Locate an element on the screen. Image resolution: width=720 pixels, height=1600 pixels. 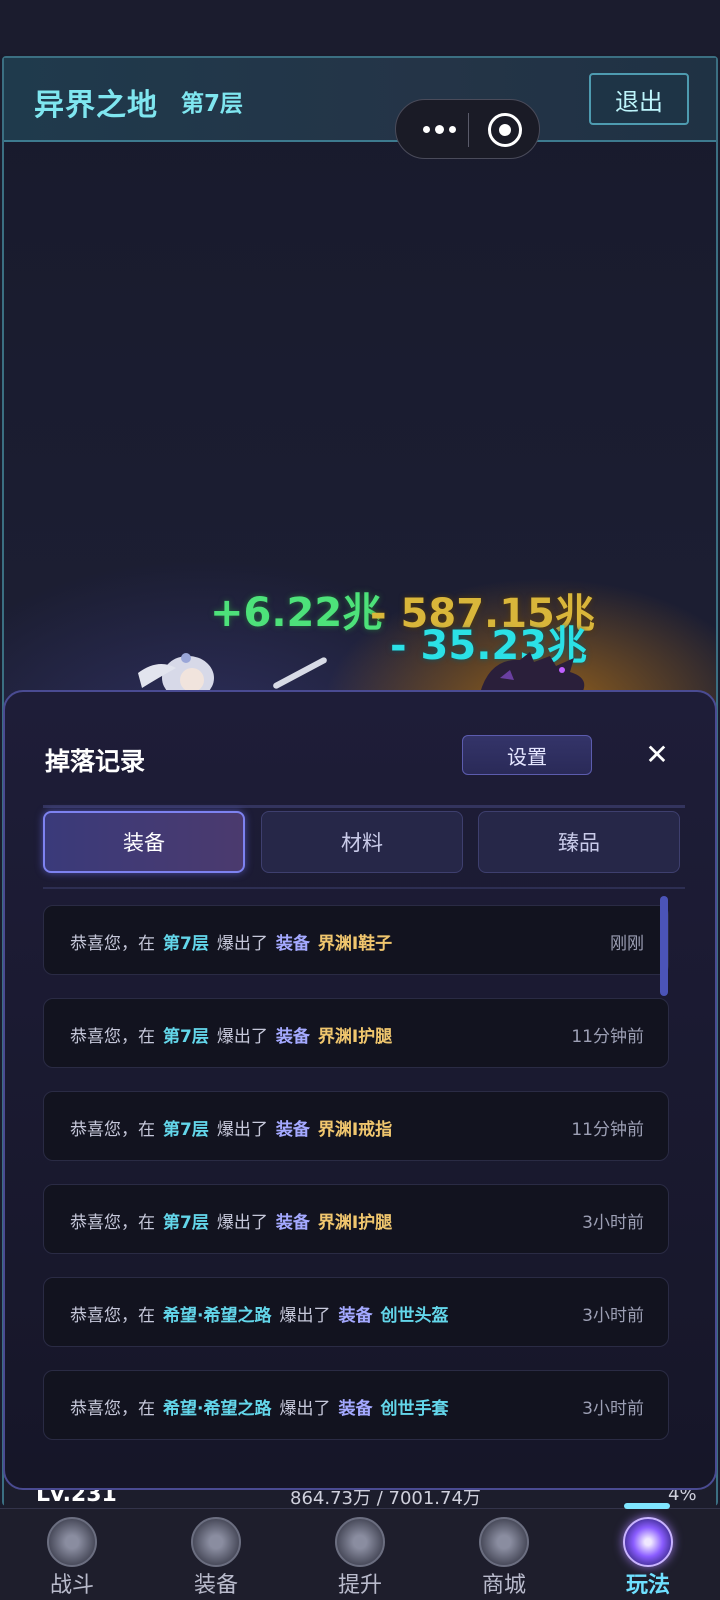
gameplay-icon is located at coordinates (648, 1542).